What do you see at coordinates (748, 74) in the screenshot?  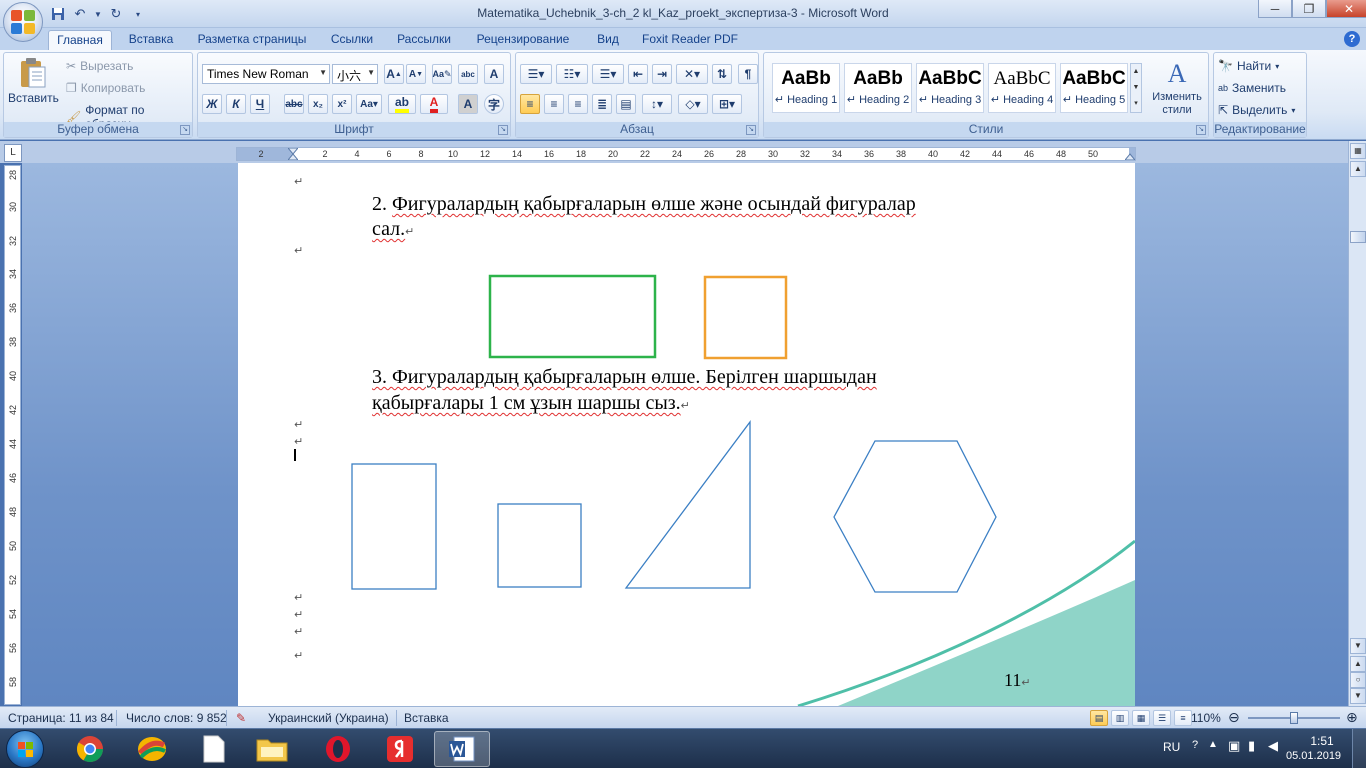 I see `show-marks-icon: ¶` at bounding box center [748, 74].